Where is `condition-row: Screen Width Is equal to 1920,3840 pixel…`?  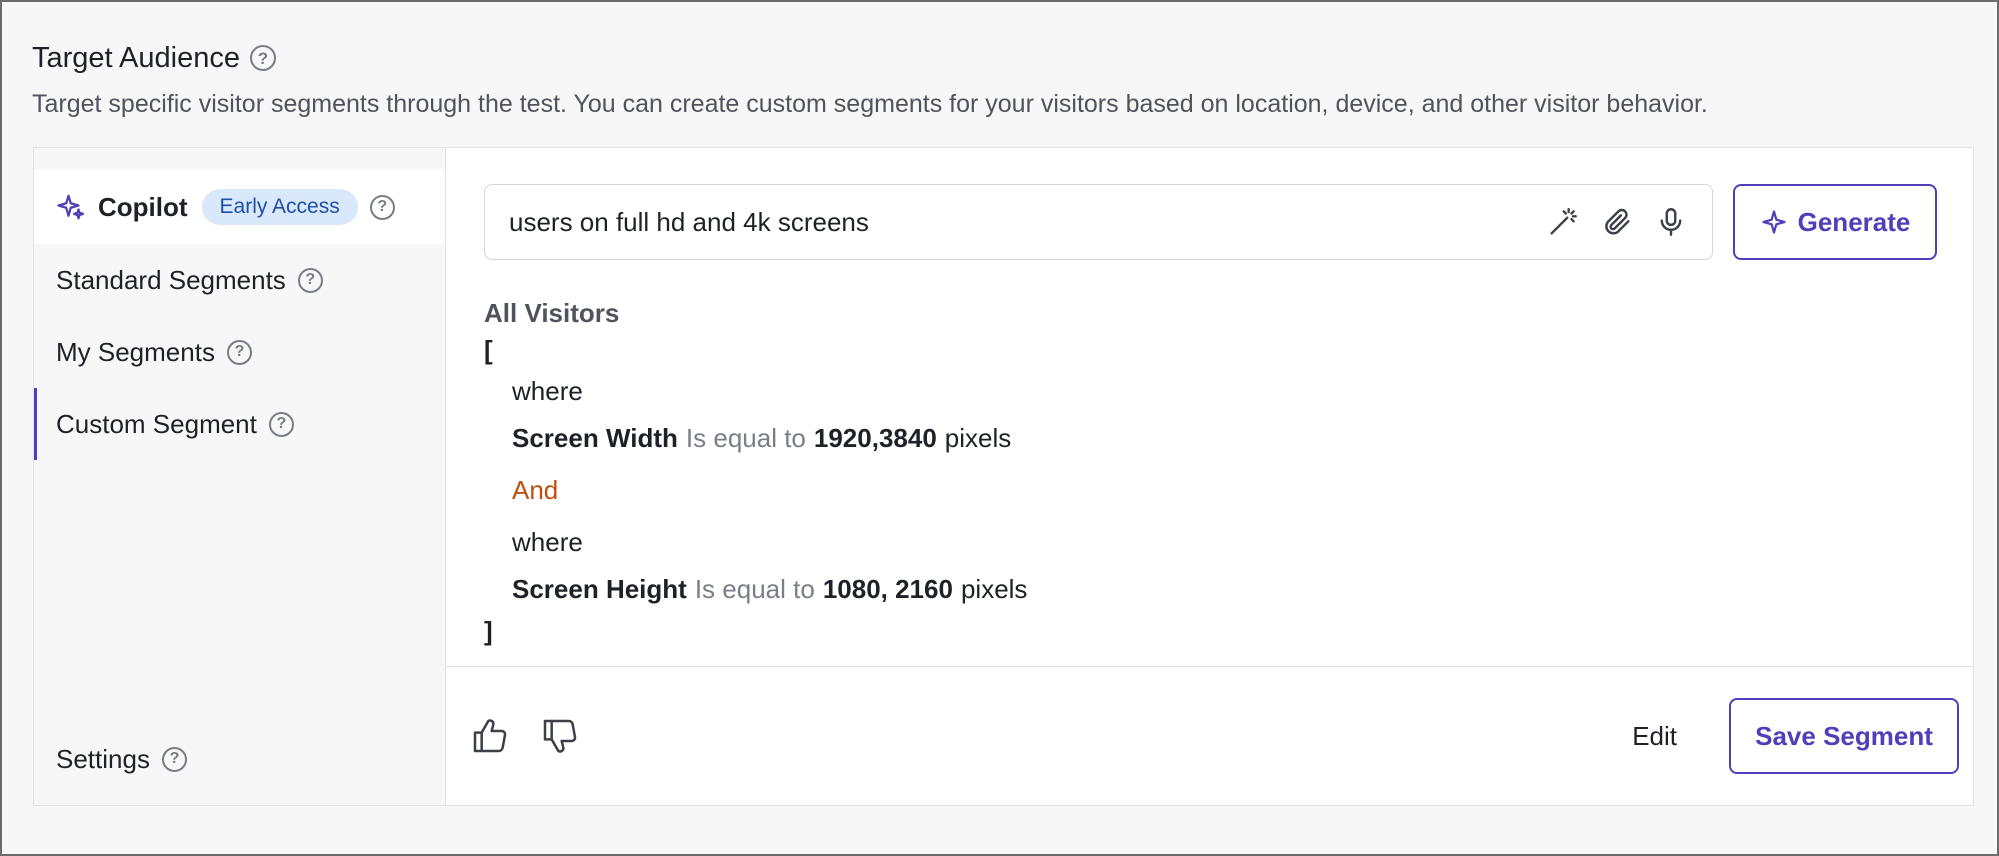 condition-row: Screen Width Is equal to 1920,3840 pixel… is located at coordinates (755, 438).